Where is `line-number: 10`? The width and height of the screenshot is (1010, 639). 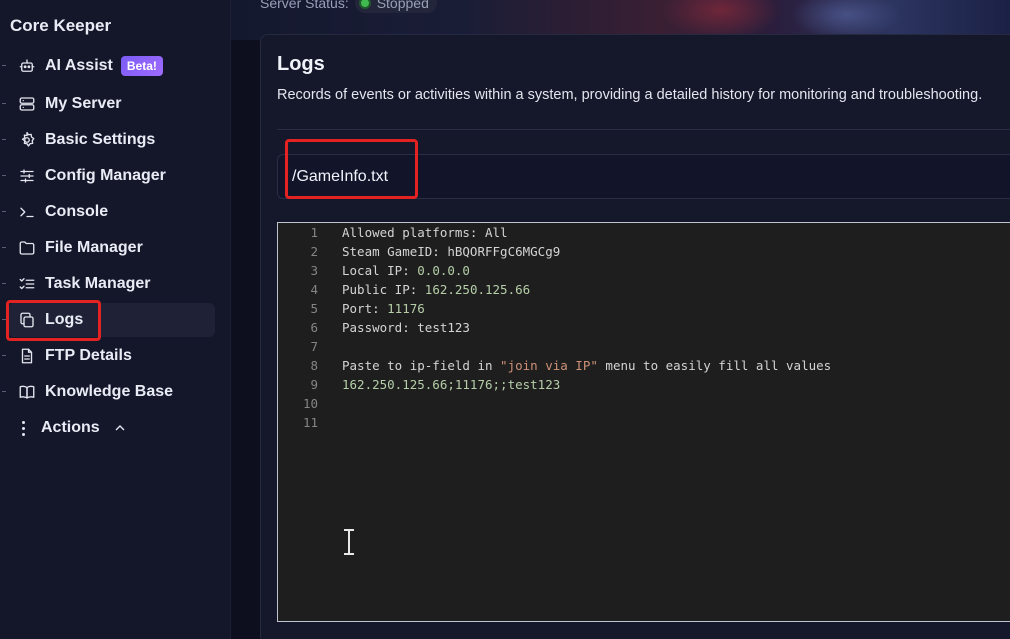 line-number: 10 is located at coordinates (310, 403).